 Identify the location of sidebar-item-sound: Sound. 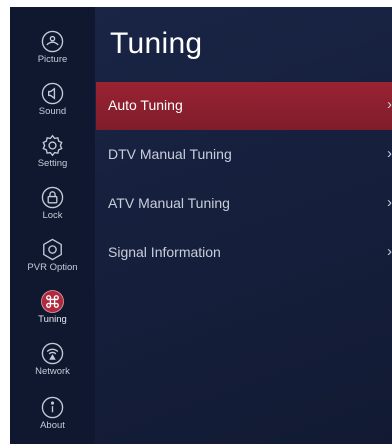
(52, 100).